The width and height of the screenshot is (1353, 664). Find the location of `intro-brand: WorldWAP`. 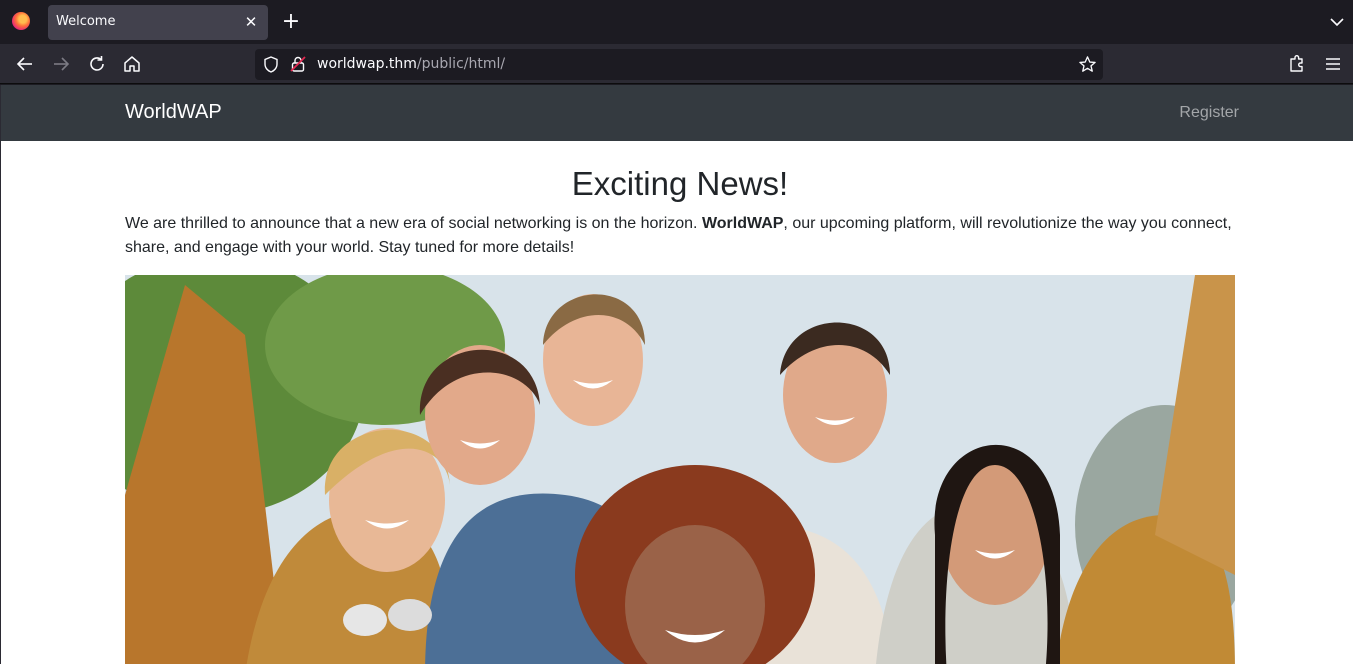

intro-brand: WorldWAP is located at coordinates (742, 223).